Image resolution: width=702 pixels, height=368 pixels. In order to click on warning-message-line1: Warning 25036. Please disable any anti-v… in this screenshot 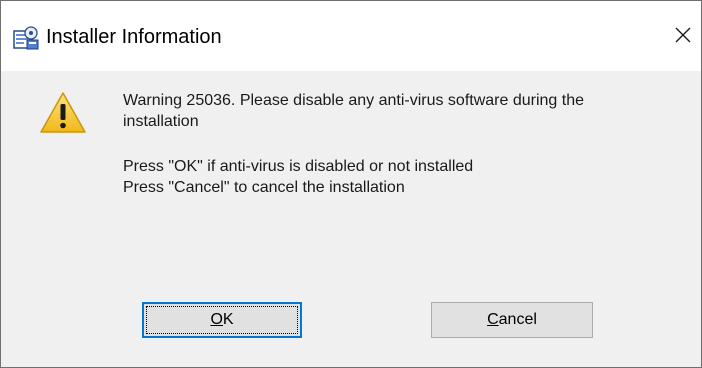, I will do `click(353, 100)`.